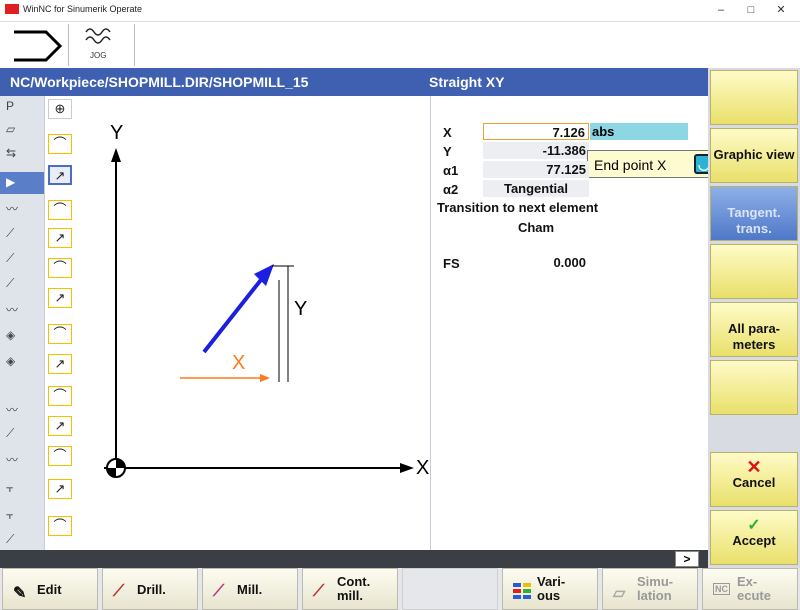 This screenshot has width=800, height=610. Describe the element at coordinates (354, 588) in the screenshot. I see `cont-mill-label: Cont. mill.` at that location.